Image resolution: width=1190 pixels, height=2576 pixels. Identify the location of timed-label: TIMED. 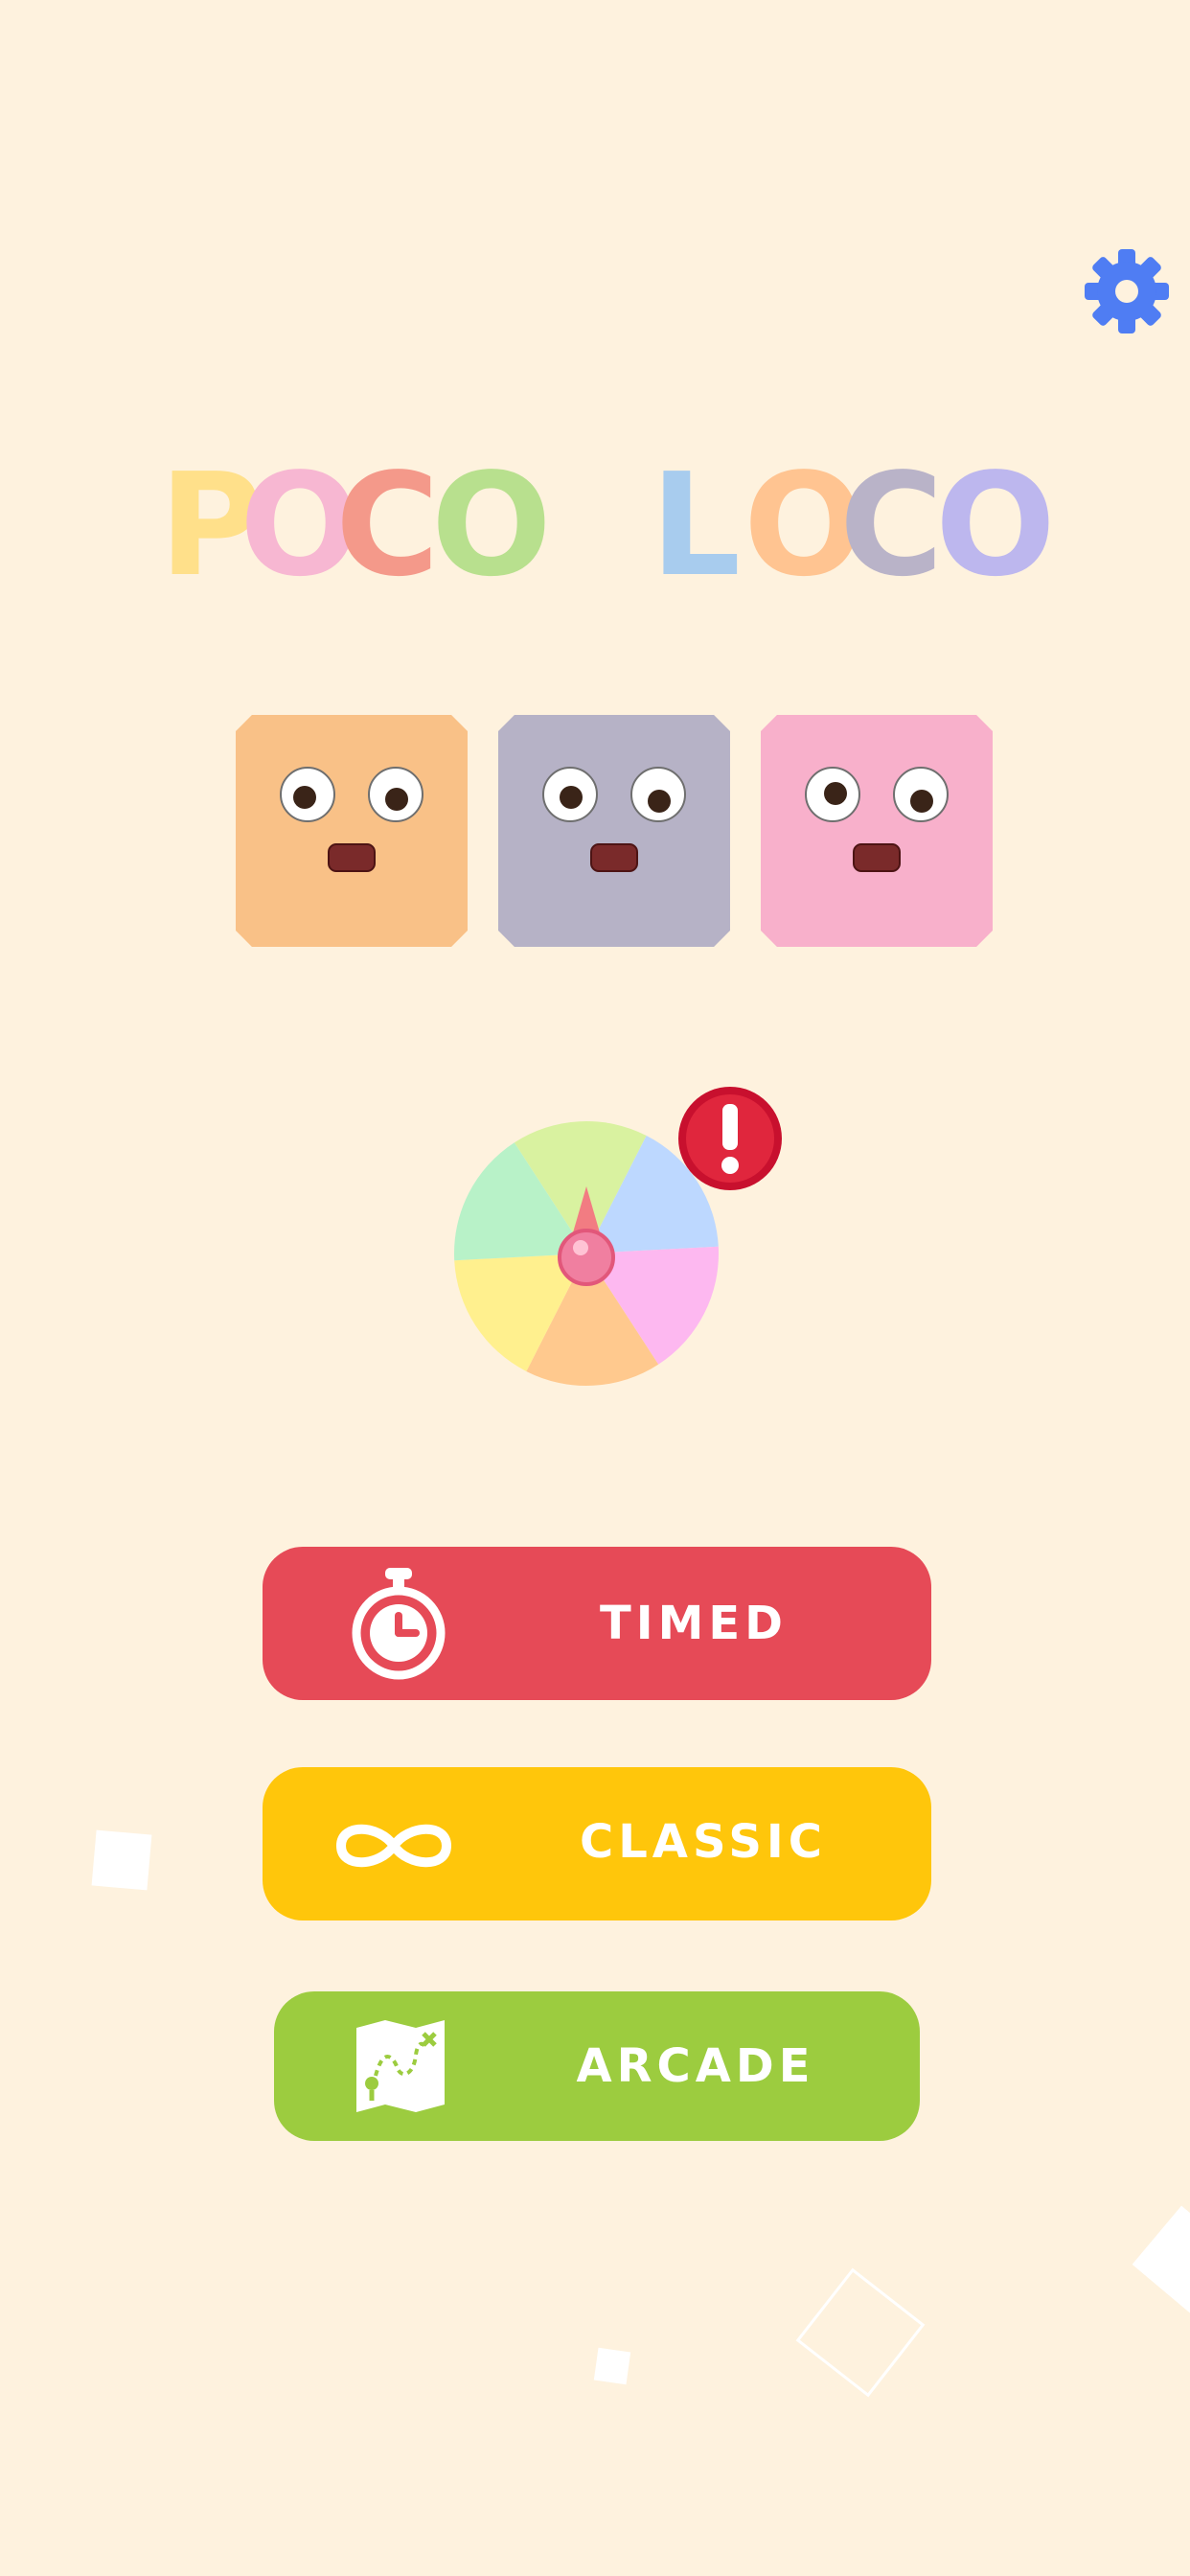
(694, 1623).